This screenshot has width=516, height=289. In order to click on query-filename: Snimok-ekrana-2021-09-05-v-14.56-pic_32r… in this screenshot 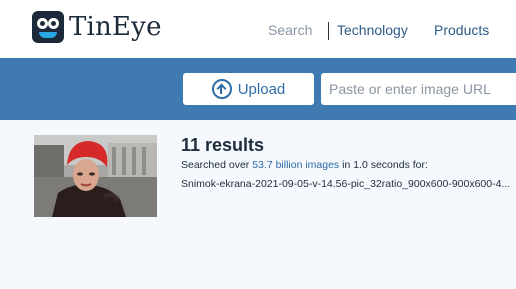, I will do `click(346, 184)`.